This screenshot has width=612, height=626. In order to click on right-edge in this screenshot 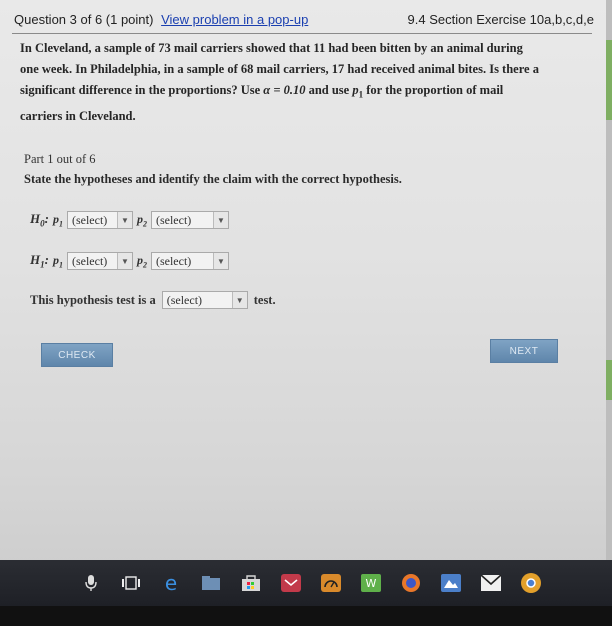, I will do `click(609, 313)`.